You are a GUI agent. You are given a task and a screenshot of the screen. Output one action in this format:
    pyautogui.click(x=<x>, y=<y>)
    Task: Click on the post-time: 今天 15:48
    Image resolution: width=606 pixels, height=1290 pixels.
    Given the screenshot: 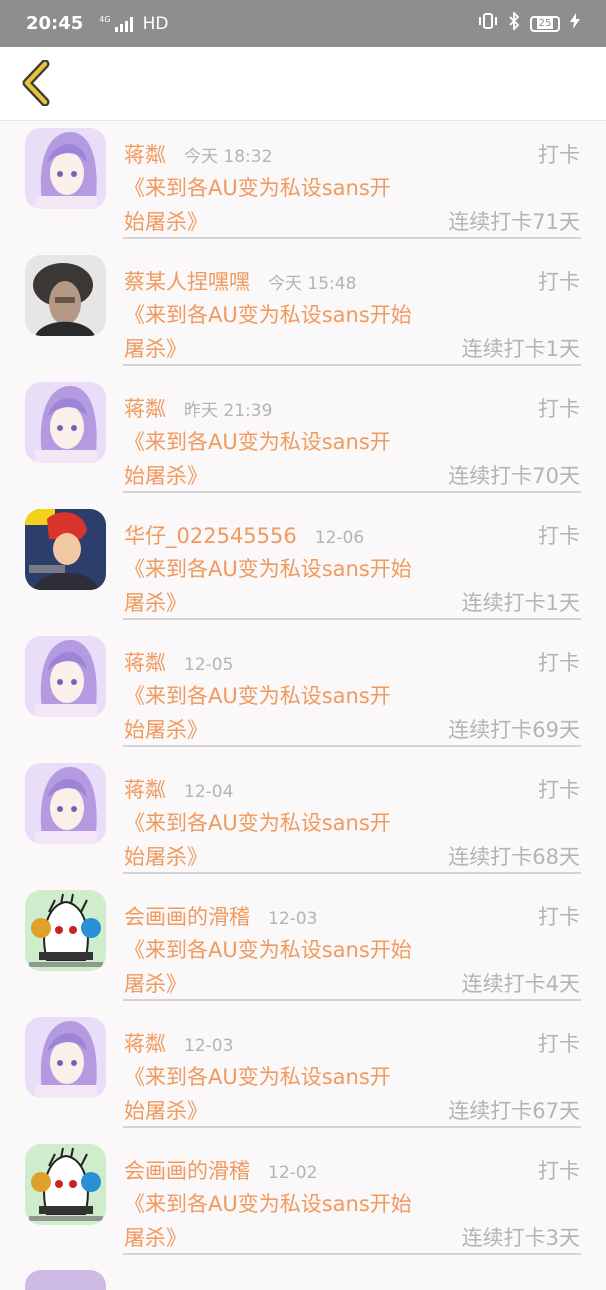 What is the action you would take?
    pyautogui.click(x=312, y=284)
    